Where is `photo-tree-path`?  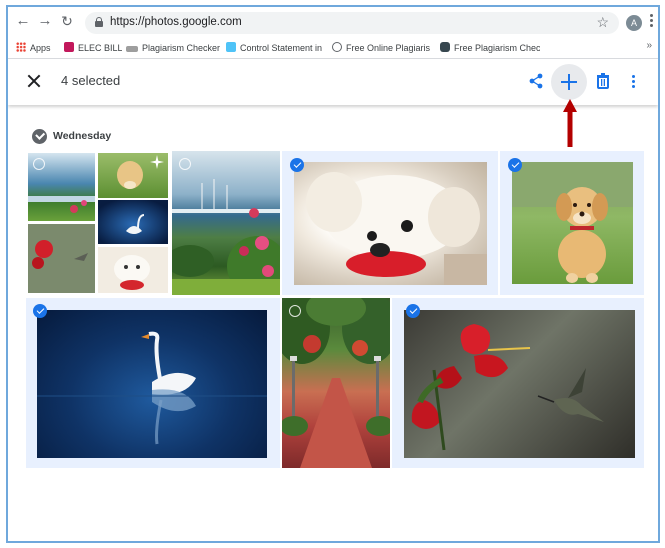
photo-tree-path is located at coordinates (336, 383).